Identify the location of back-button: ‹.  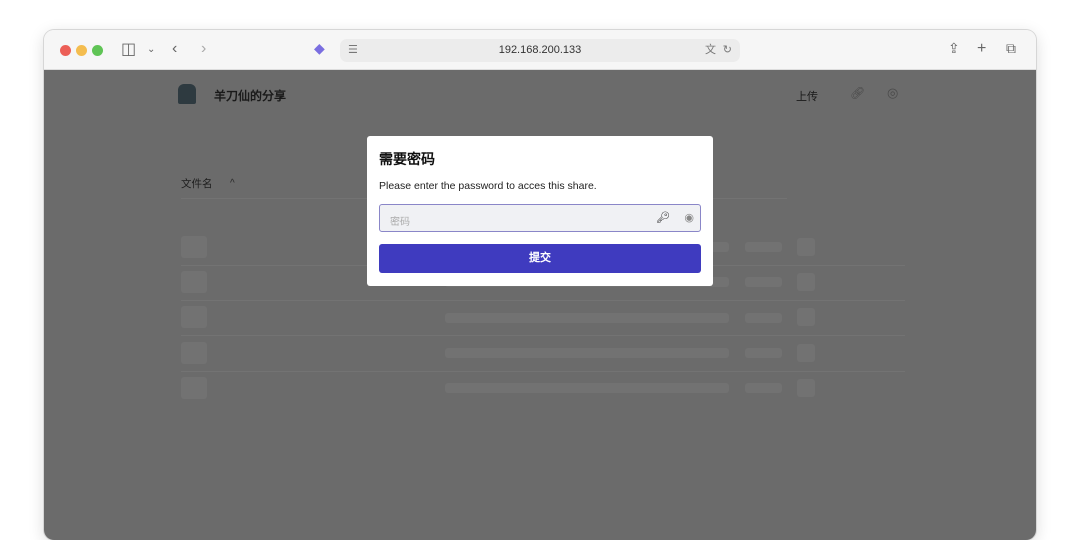
(174, 49).